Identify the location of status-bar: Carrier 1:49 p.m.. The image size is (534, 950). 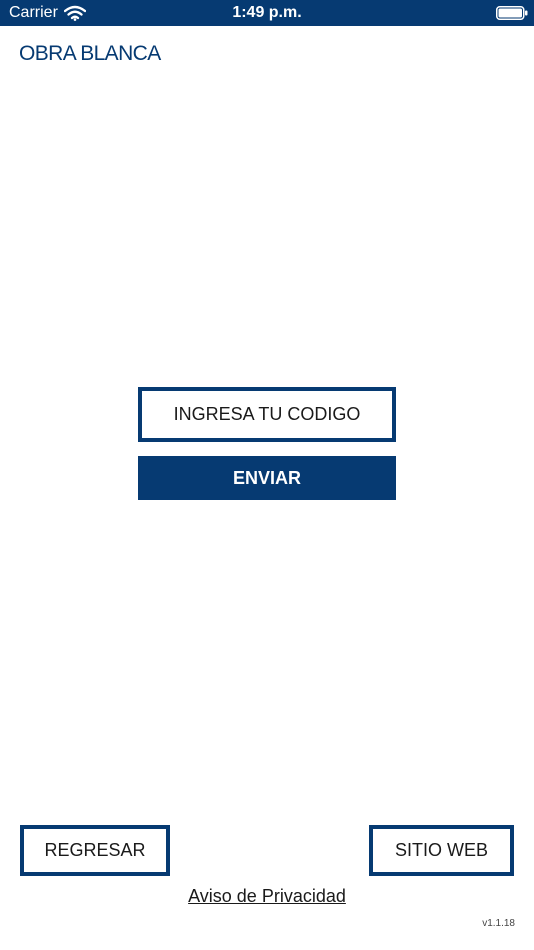
(267, 13).